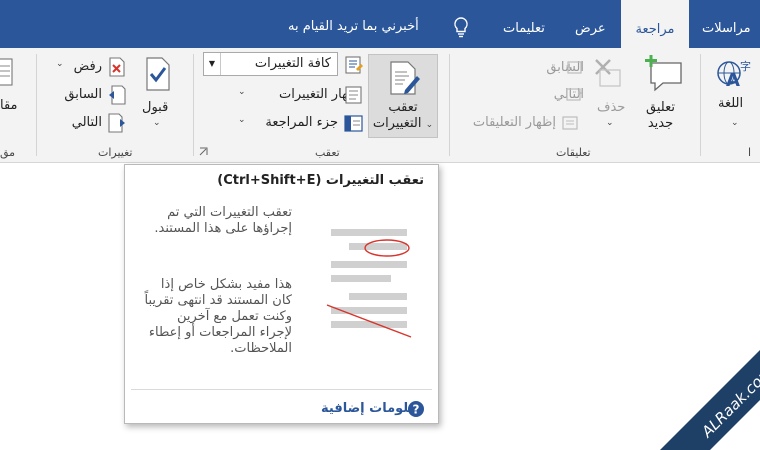  What do you see at coordinates (730, 104) in the screenshot?
I see `language-button-label: اللغة` at bounding box center [730, 104].